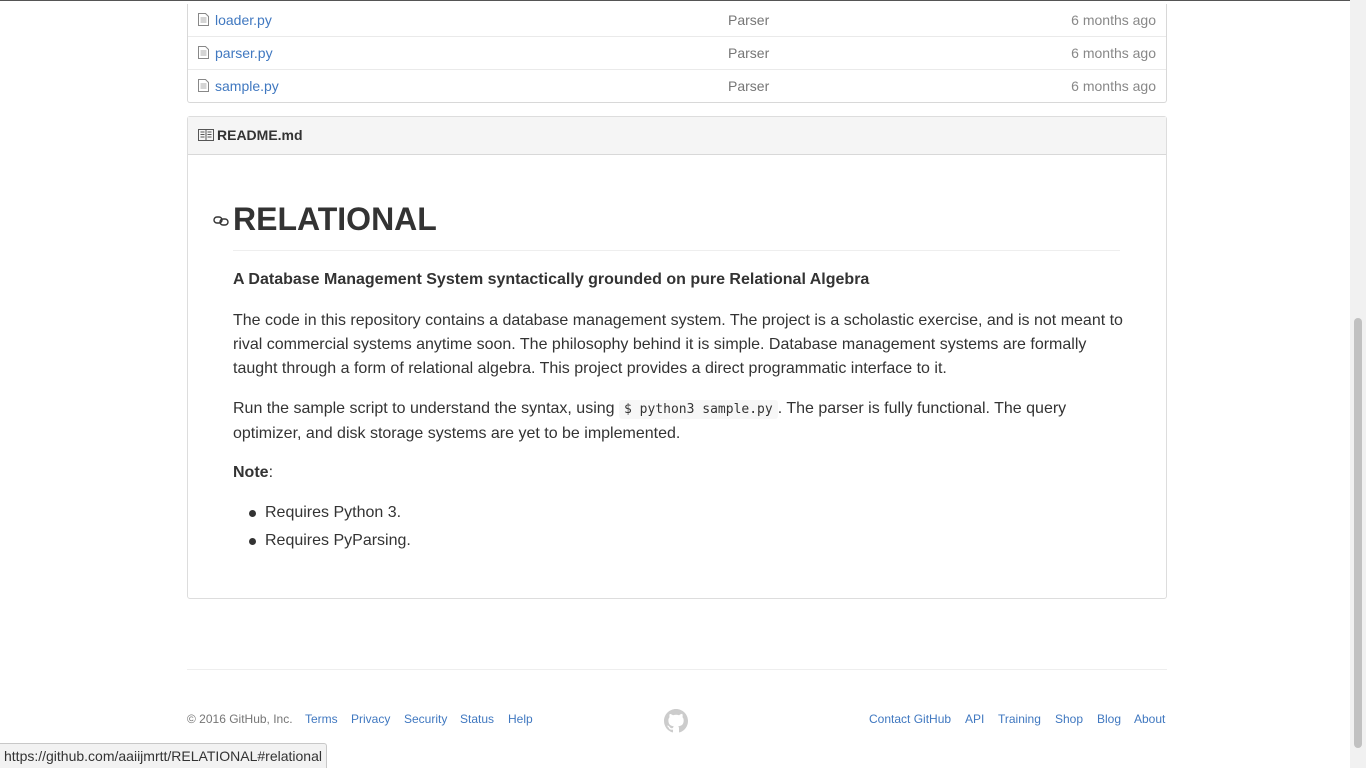  I want to click on footer-link-training: Training, so click(1019, 719).